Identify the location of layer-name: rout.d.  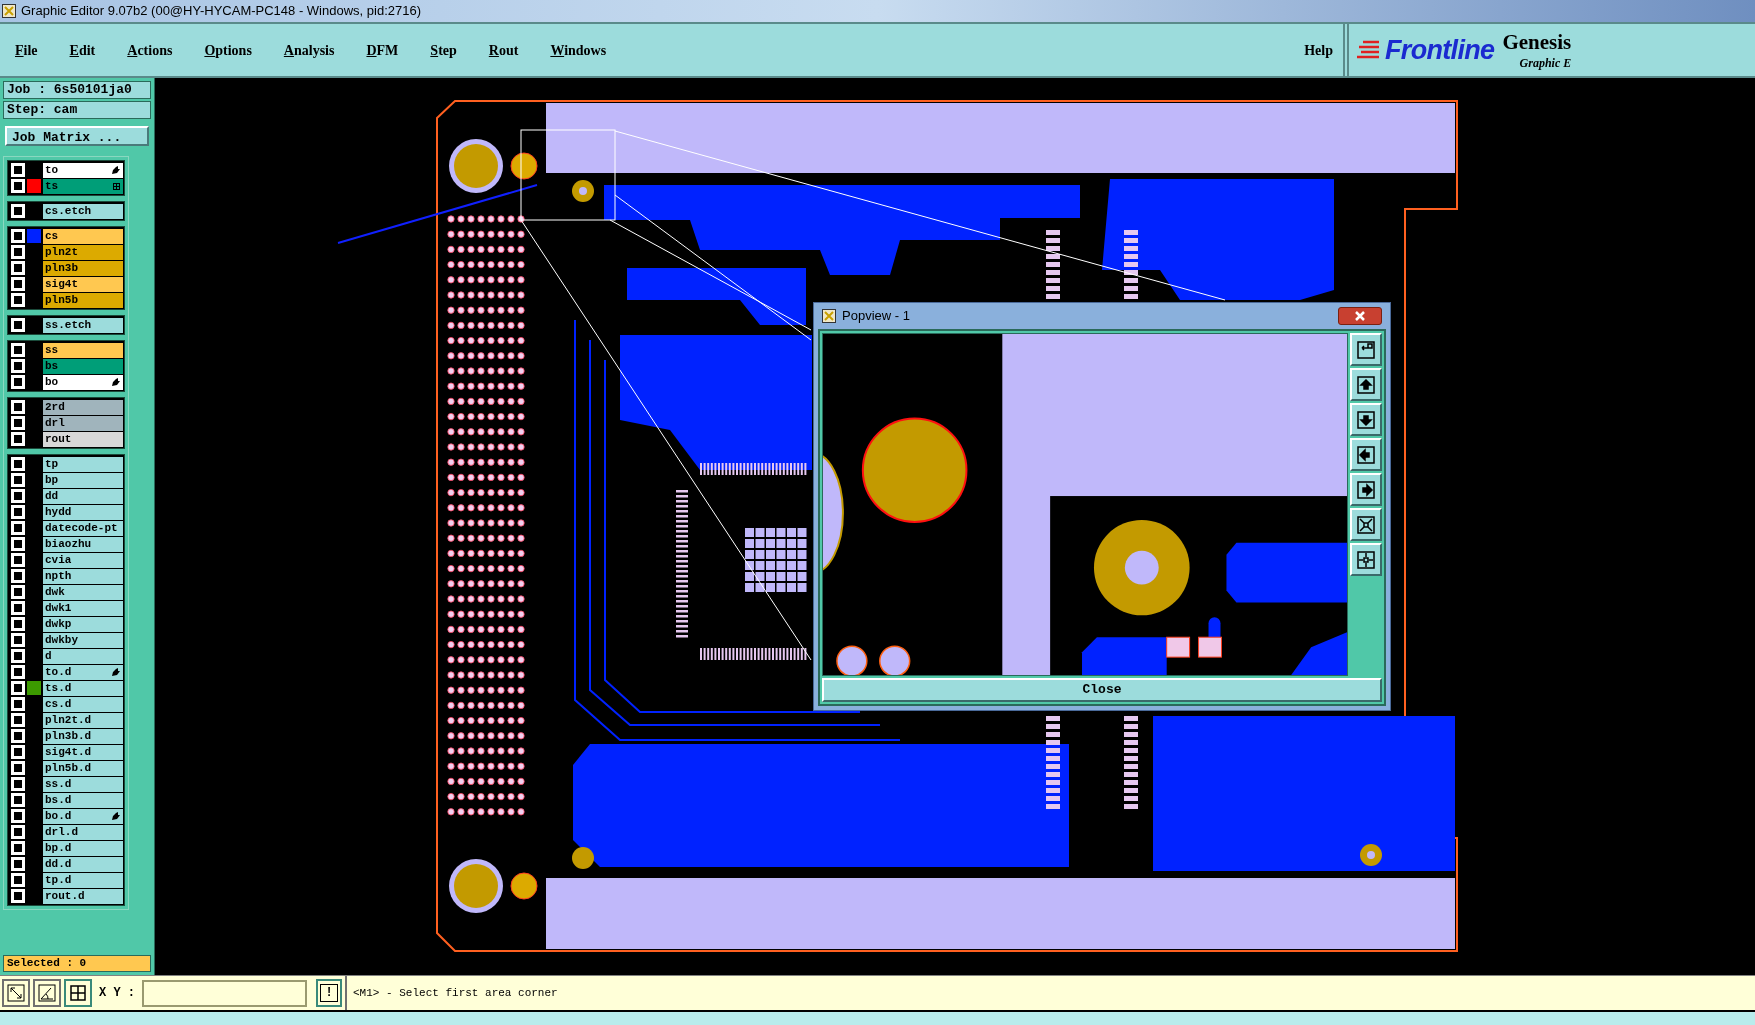
(83, 896).